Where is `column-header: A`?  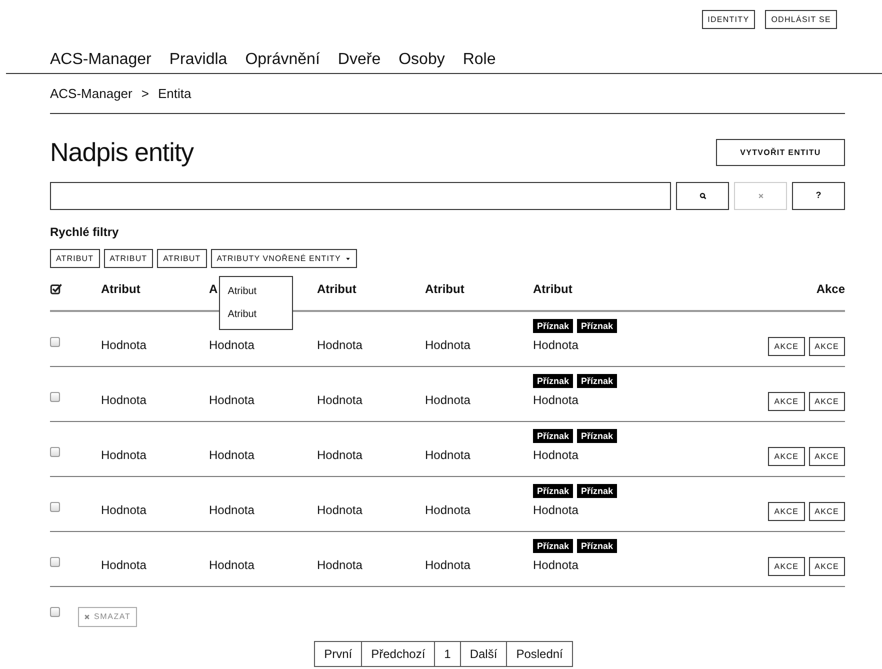
column-header: A is located at coordinates (213, 289).